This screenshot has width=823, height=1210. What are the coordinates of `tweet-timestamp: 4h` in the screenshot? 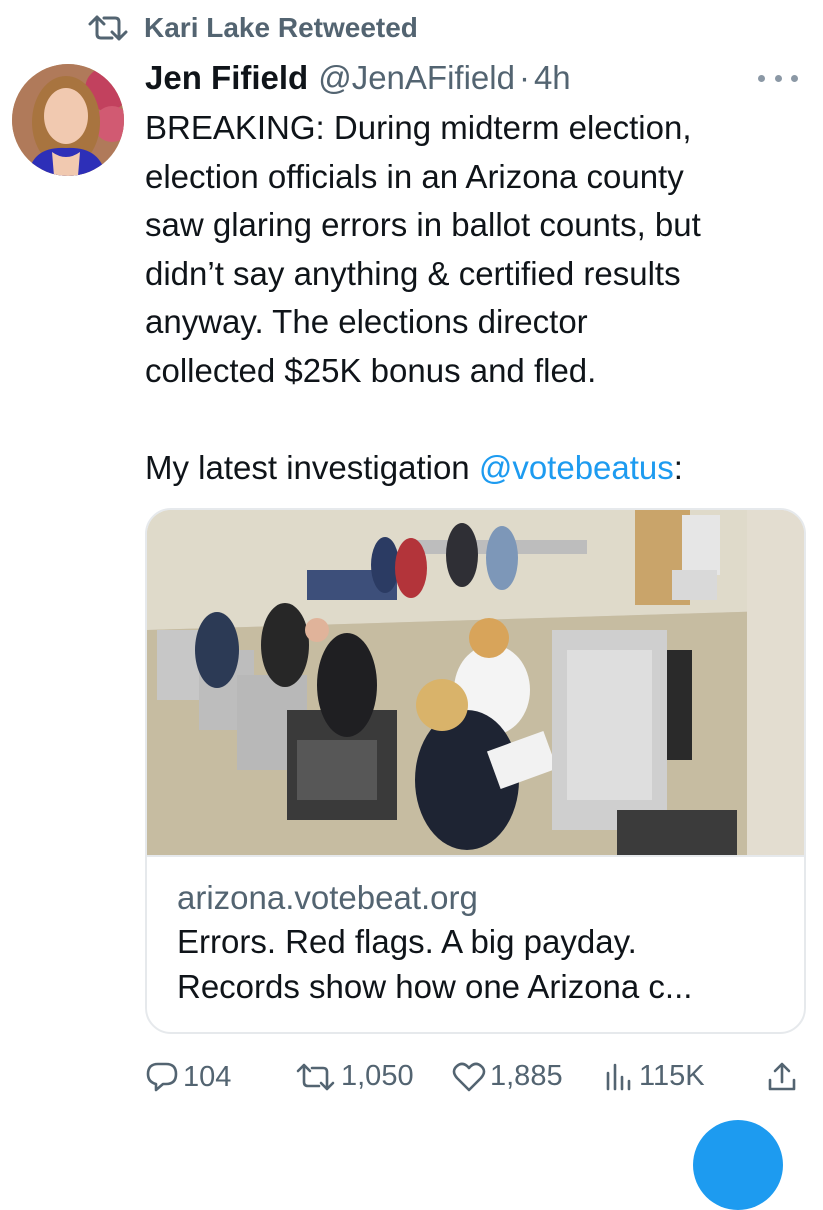 It's located at (552, 78).